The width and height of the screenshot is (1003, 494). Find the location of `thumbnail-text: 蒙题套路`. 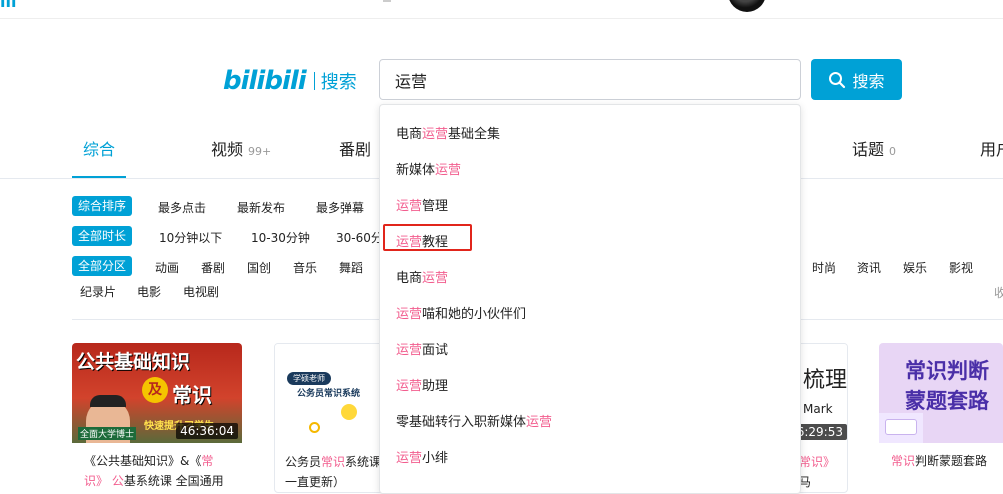

thumbnail-text: 蒙题套路 is located at coordinates (947, 401).